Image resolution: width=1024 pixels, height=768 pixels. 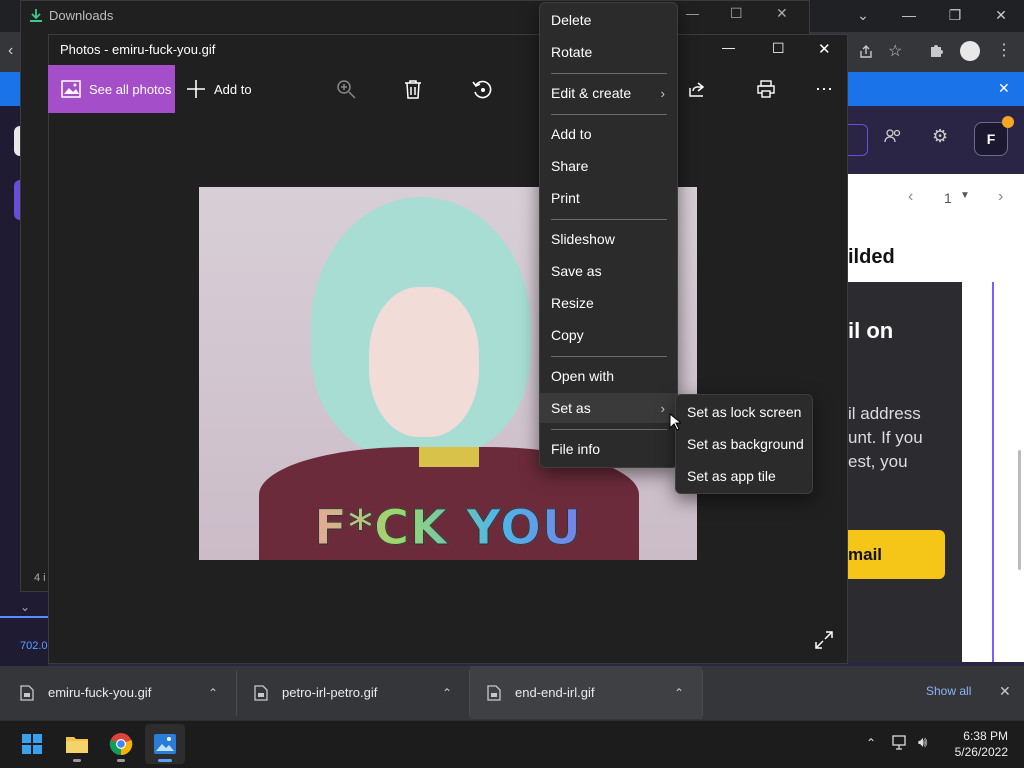 I want to click on tray-overflow-chevron-icon: ⌃, so click(x=871, y=743).